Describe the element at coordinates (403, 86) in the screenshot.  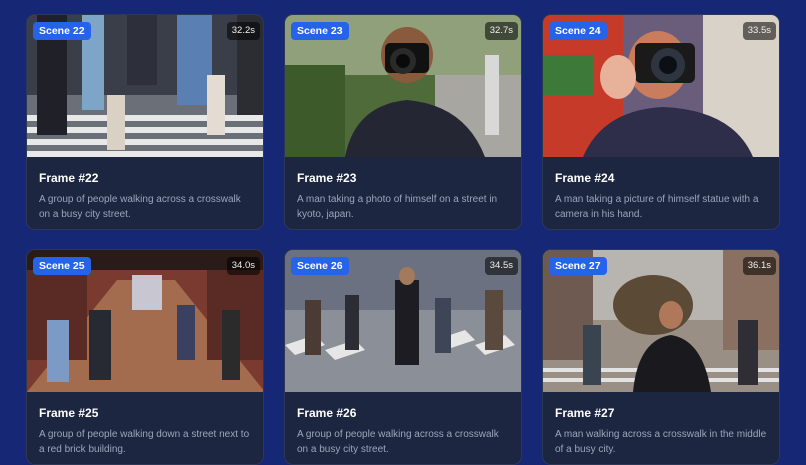
I see `frame-thumbnail: Scene 23 32.7s` at that location.